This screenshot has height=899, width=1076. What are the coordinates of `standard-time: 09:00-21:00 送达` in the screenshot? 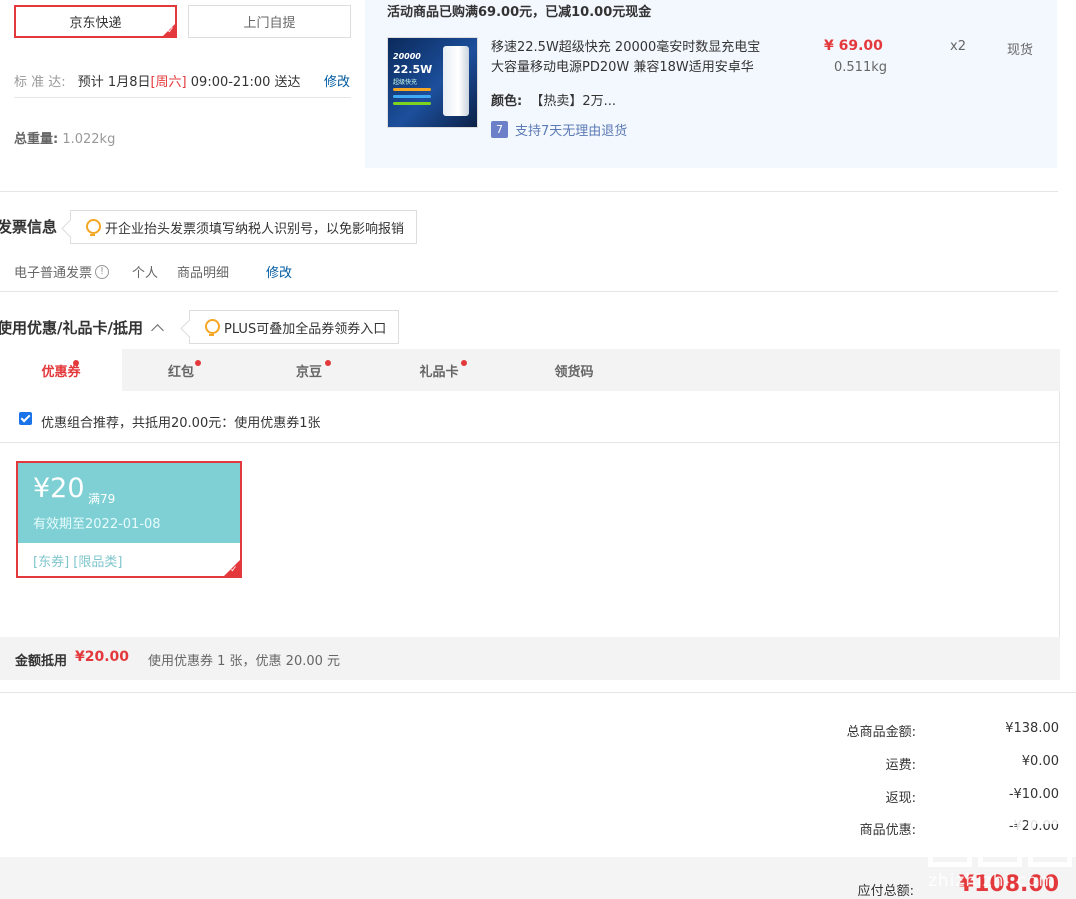 It's located at (243, 82).